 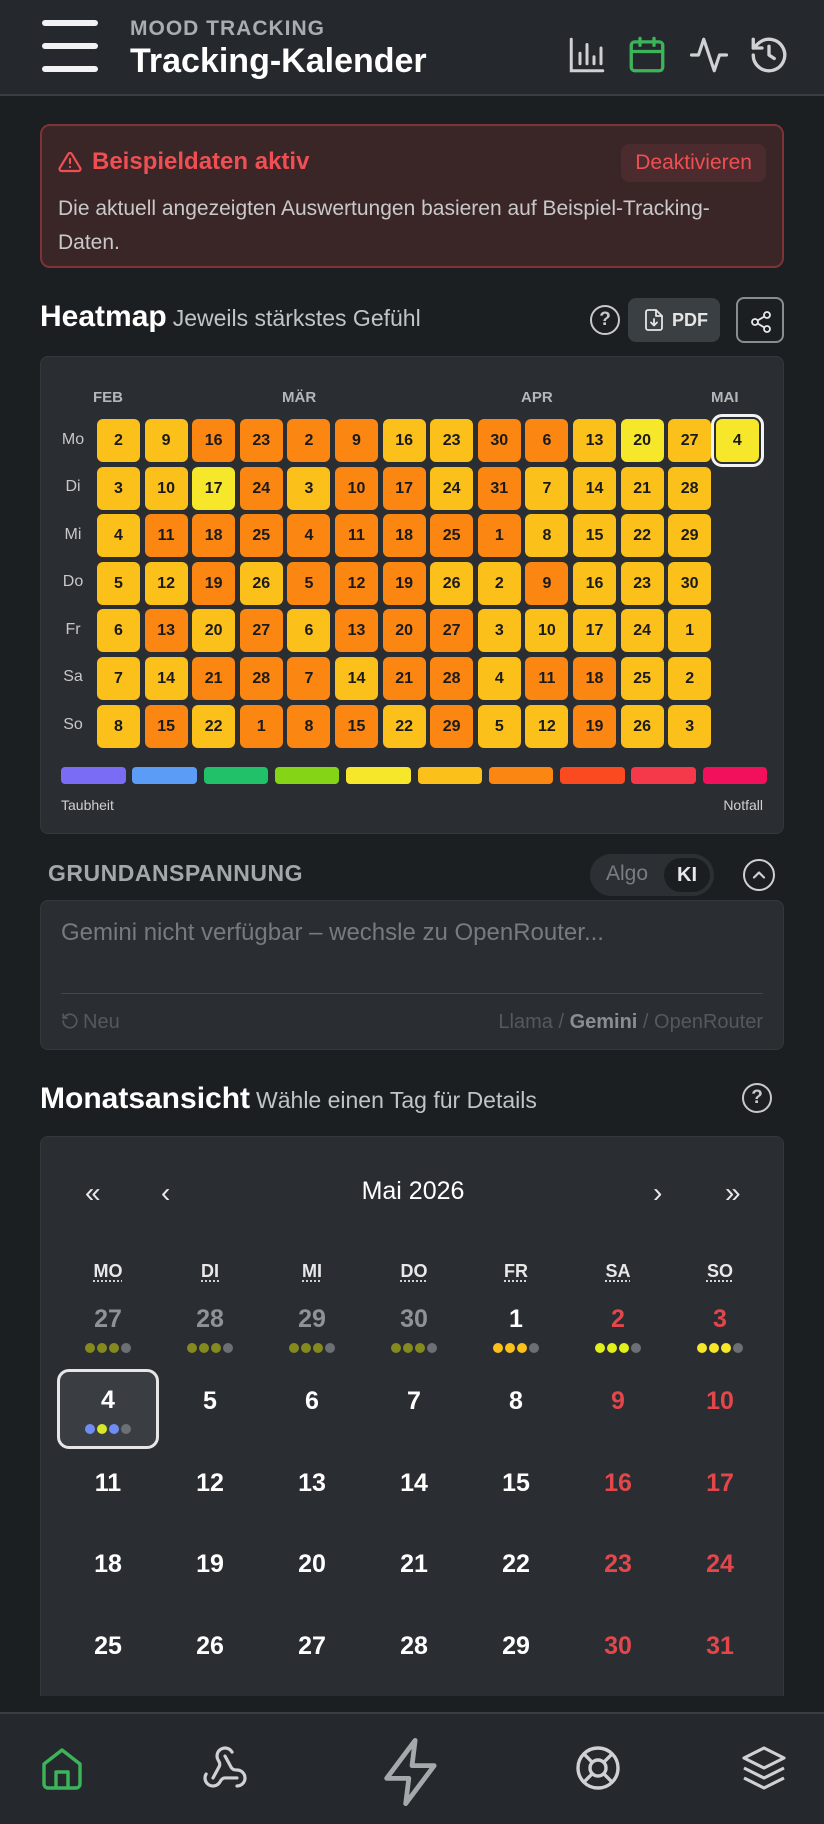 What do you see at coordinates (210, 1497) in the screenshot?
I see `calendar-day: 12` at bounding box center [210, 1497].